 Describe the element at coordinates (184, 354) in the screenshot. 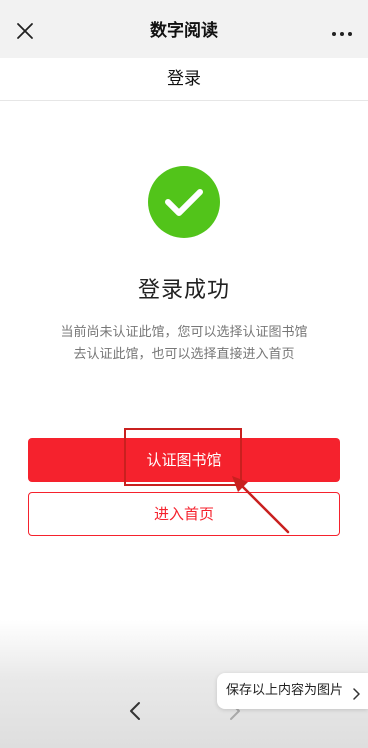

I see `description-line-2: 去认证此馆，也可以选择直接进入首页` at that location.